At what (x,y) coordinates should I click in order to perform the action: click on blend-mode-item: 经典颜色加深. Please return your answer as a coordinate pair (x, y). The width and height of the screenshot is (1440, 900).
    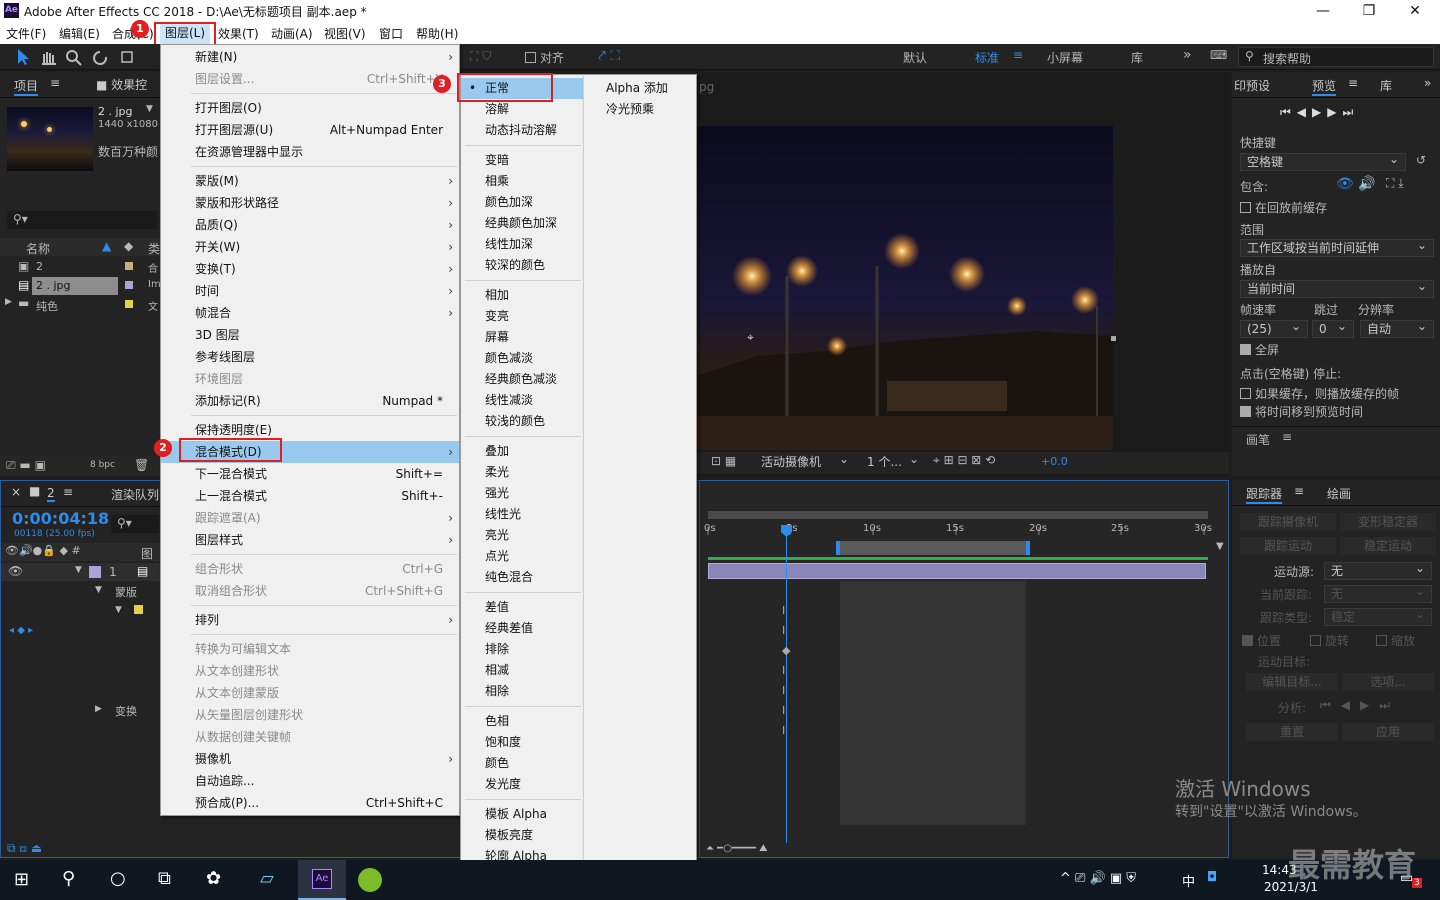
    Looking at the image, I should click on (522, 223).